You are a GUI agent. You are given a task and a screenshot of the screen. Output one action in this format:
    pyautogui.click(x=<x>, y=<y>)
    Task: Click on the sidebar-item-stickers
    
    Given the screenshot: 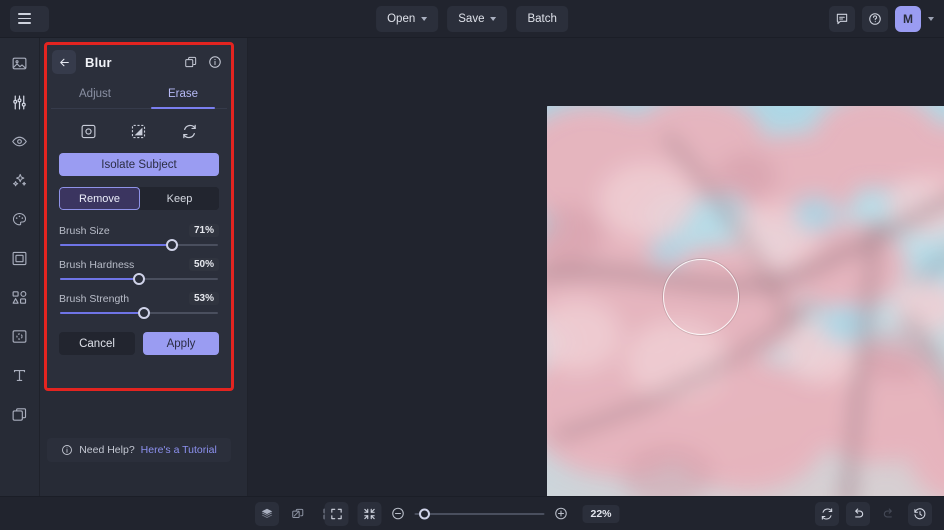 What is the action you would take?
    pyautogui.click(x=20, y=336)
    